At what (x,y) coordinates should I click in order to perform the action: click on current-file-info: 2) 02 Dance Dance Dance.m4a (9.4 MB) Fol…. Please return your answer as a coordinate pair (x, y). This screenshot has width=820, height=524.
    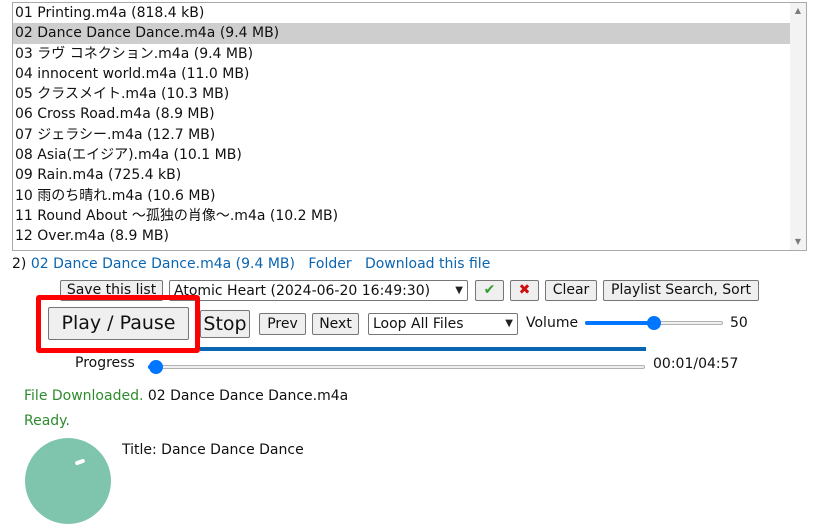
    Looking at the image, I should click on (251, 264).